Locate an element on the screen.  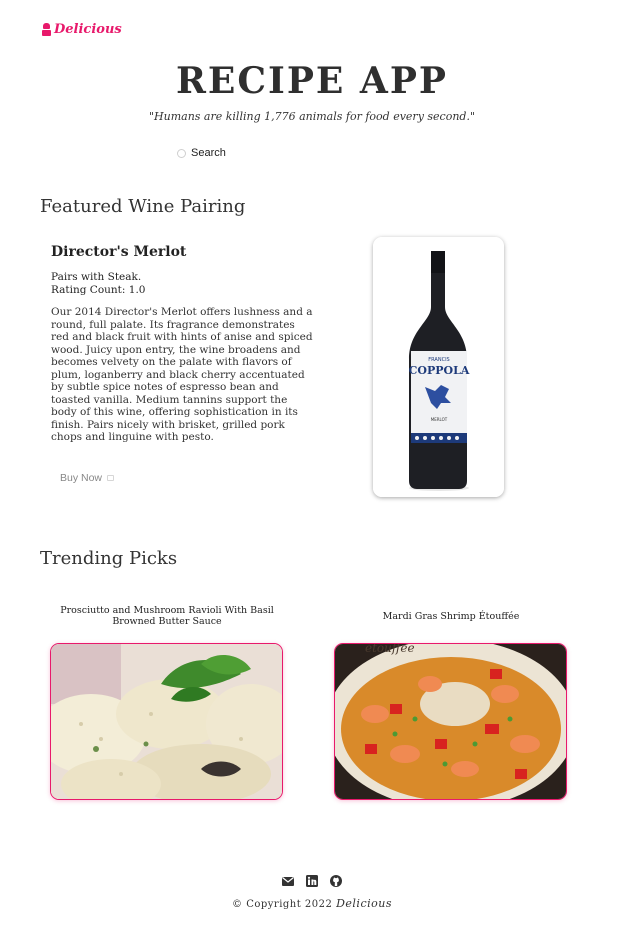
copyright-text: © Copyright 2022 is located at coordinates (282, 904).